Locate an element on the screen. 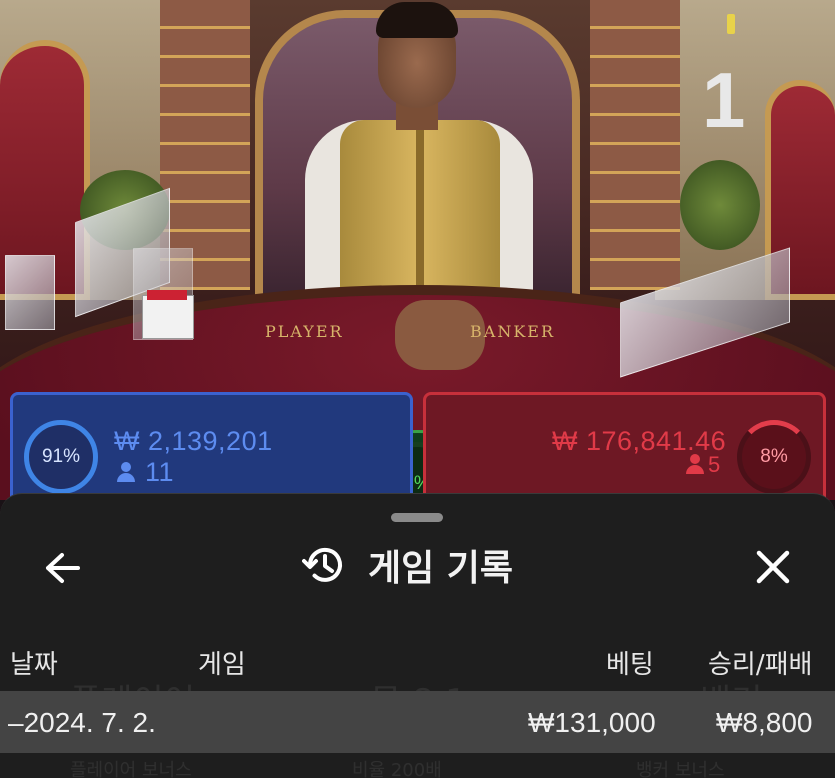  ghost-tie-total-label: 비율 200배 is located at coordinates (397, 769).